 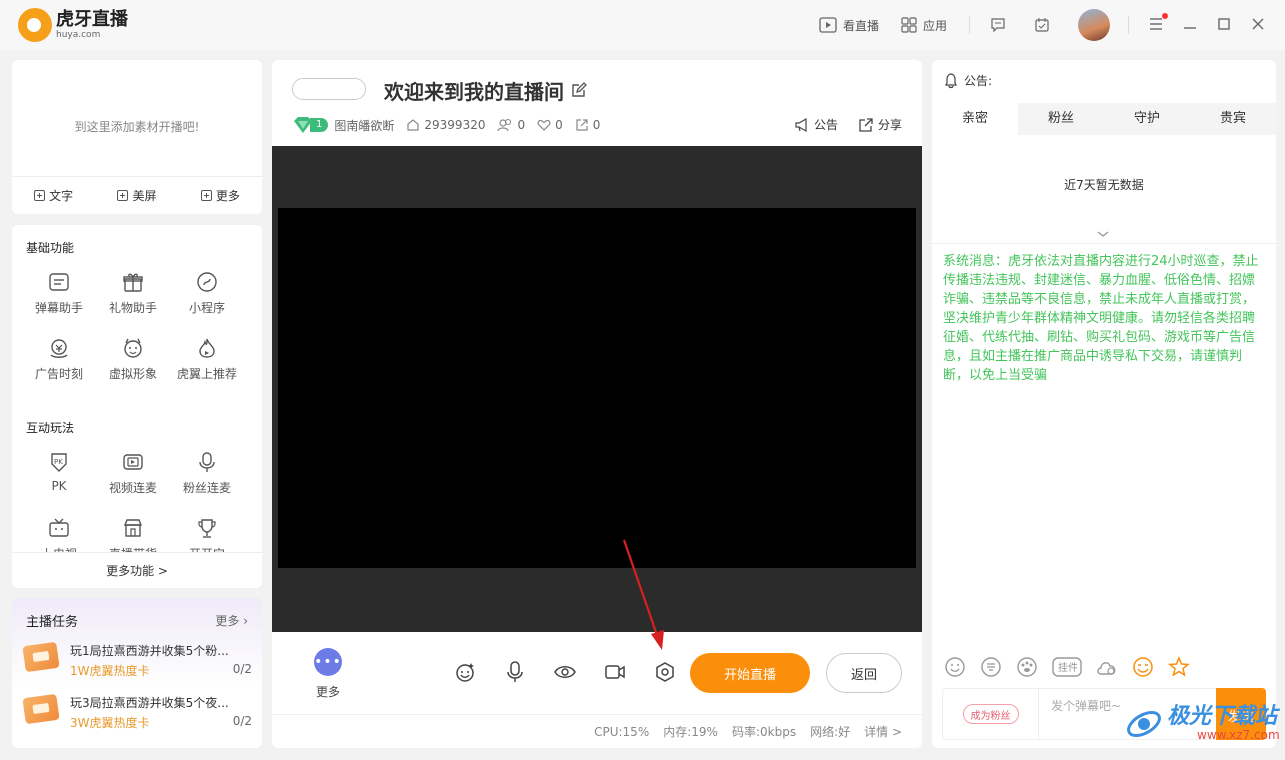 I want to click on mini-program-icon, so click(x=207, y=282).